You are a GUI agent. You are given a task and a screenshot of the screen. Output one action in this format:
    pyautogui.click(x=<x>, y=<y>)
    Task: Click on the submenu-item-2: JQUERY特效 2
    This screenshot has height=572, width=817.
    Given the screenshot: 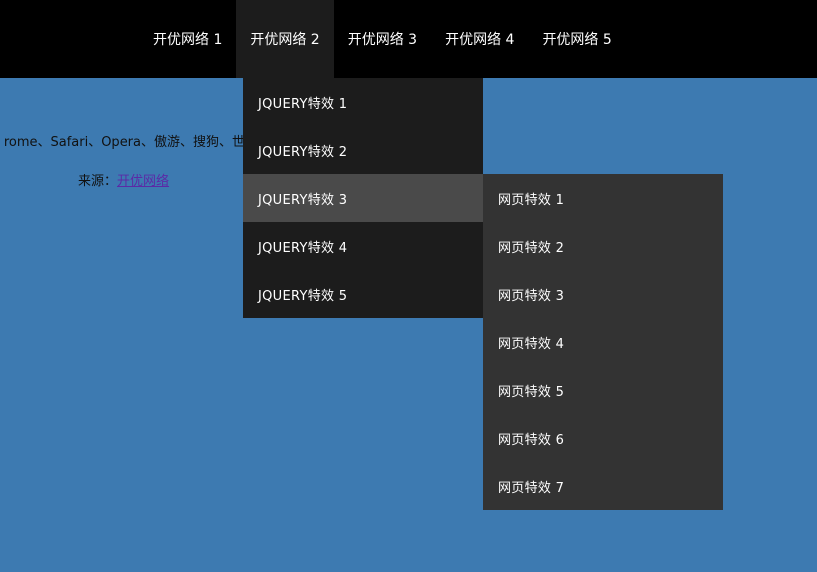 What is the action you would take?
    pyautogui.click(x=363, y=150)
    